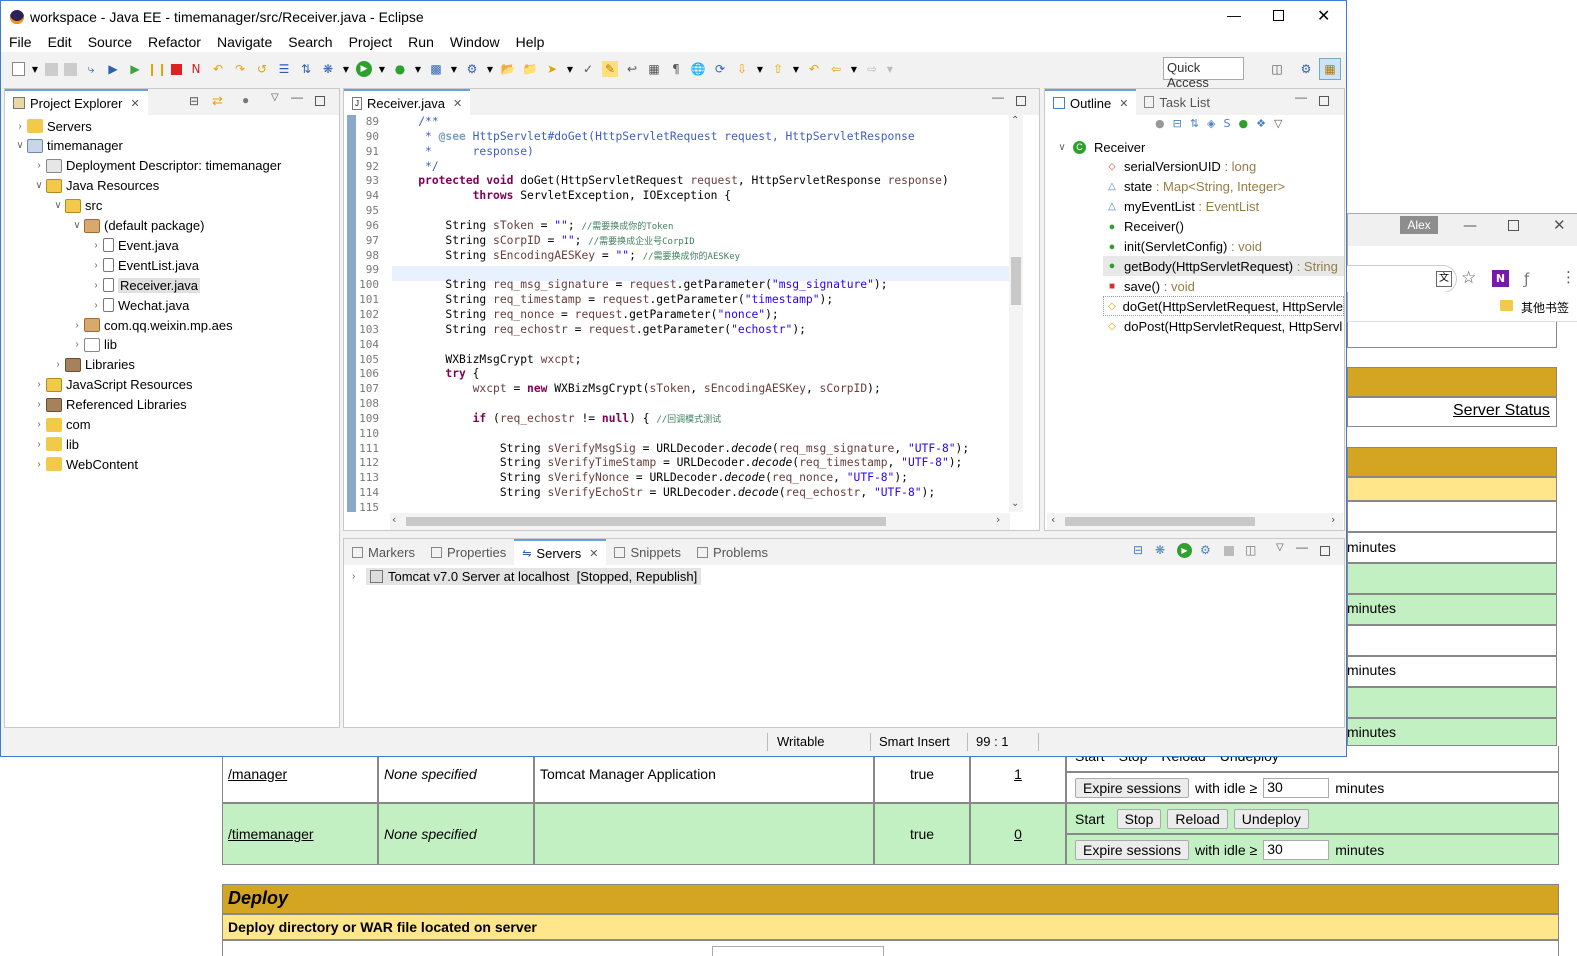  What do you see at coordinates (1194, 187) in the screenshot?
I see `outline-item: △ state : Map<String, Integer>` at bounding box center [1194, 187].